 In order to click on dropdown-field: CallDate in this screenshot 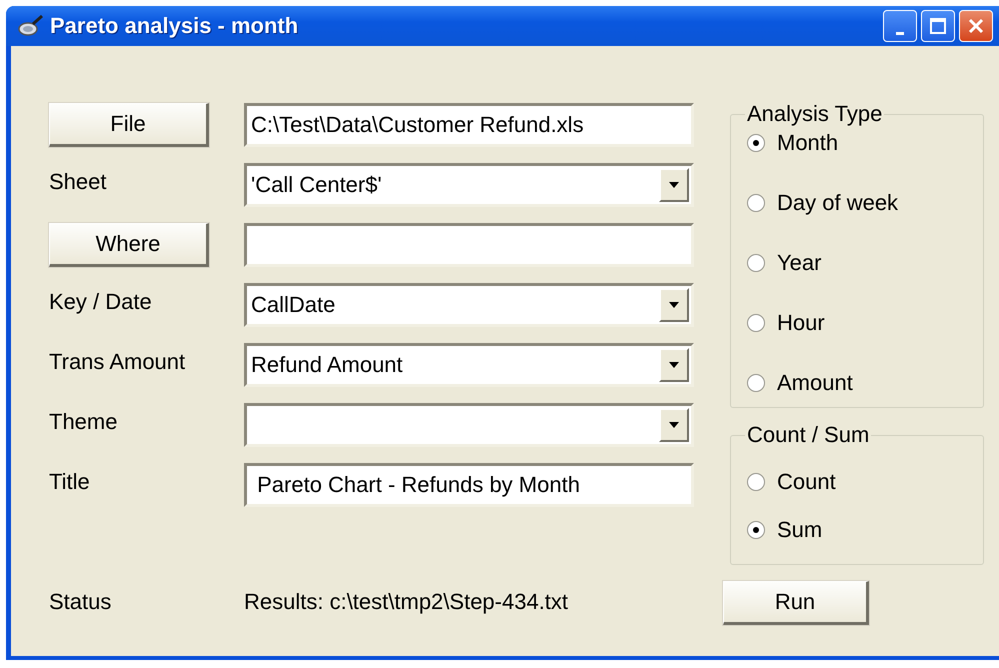, I will do `click(469, 305)`.